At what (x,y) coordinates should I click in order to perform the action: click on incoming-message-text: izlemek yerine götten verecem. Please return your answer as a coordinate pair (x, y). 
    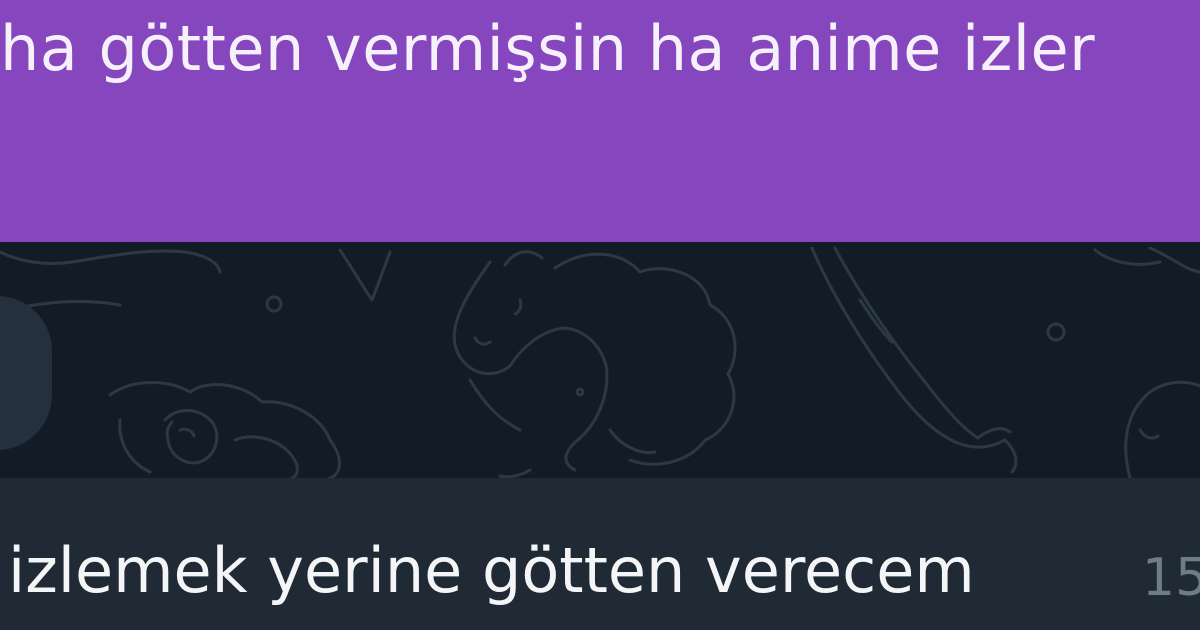
    Looking at the image, I should click on (491, 570).